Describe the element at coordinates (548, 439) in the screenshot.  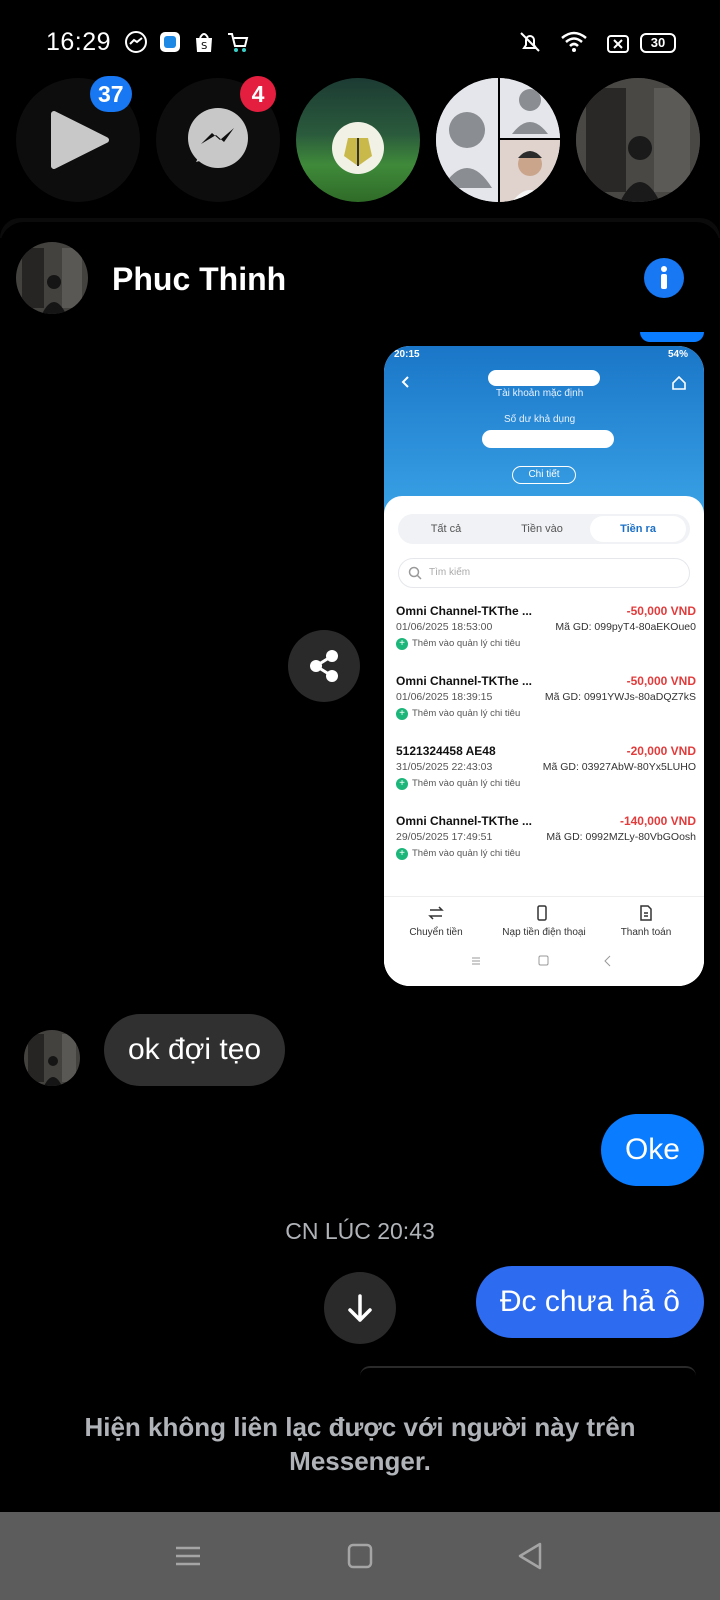
I see `redacted-balance` at that location.